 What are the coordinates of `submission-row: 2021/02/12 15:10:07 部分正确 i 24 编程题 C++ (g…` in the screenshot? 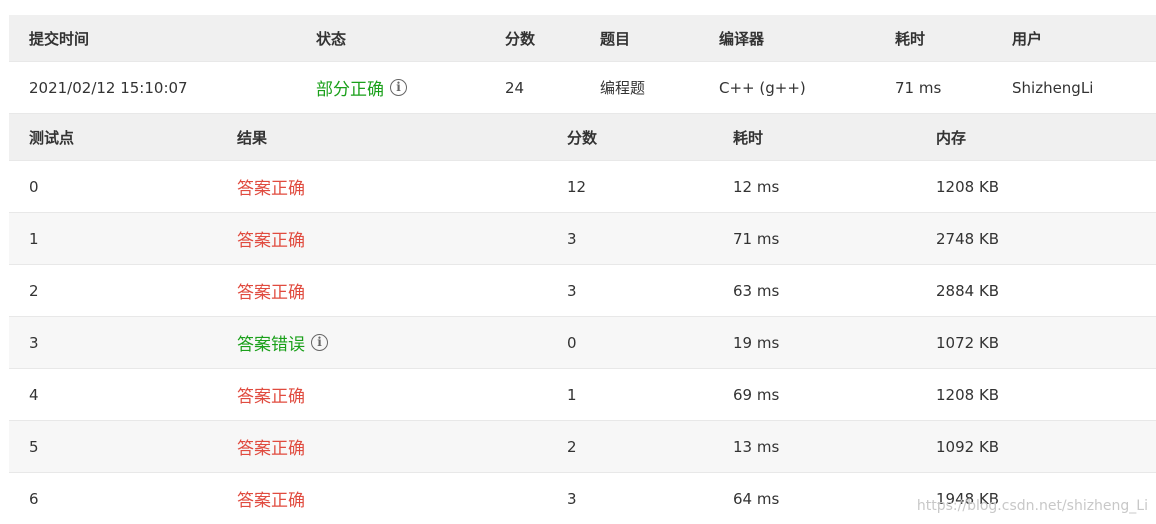 It's located at (582, 88).